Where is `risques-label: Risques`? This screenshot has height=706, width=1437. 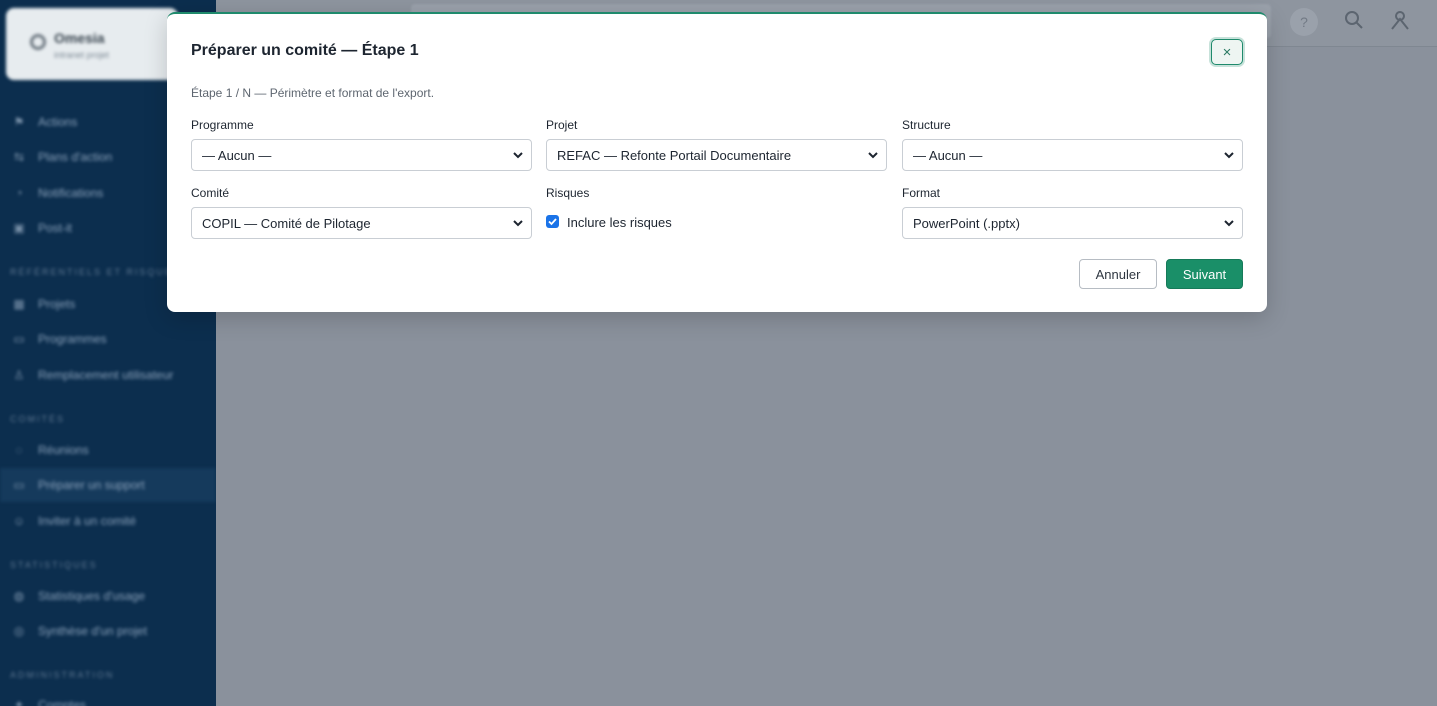
risques-label: Risques is located at coordinates (568, 193).